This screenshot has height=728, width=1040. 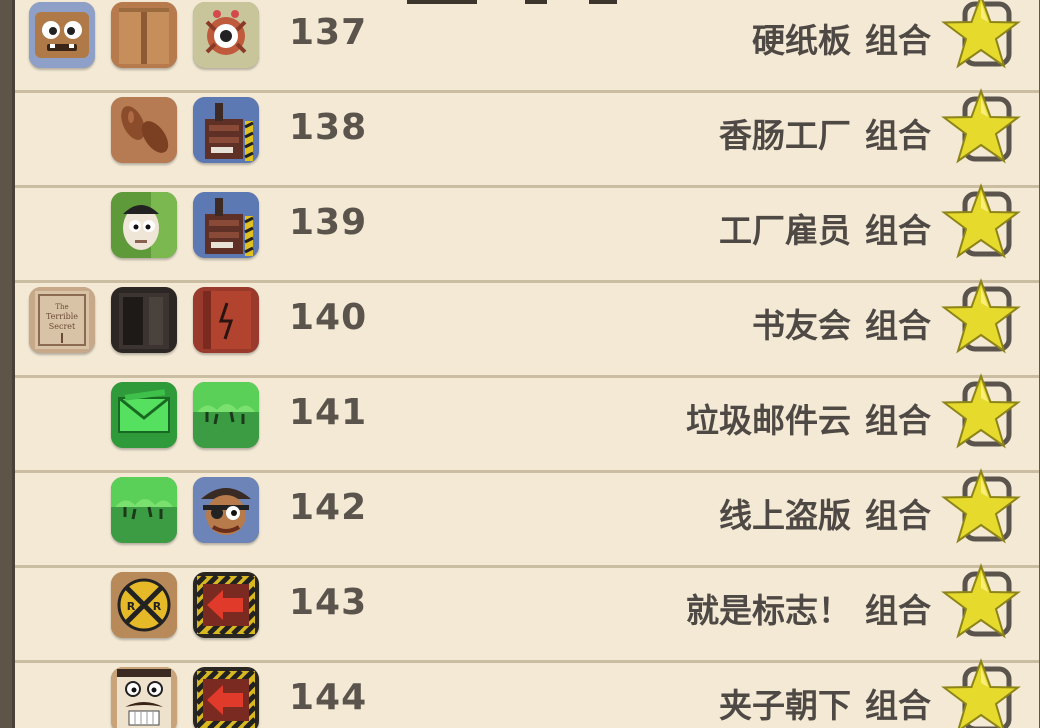 I want to click on spider-eye-icon, so click(x=226, y=35).